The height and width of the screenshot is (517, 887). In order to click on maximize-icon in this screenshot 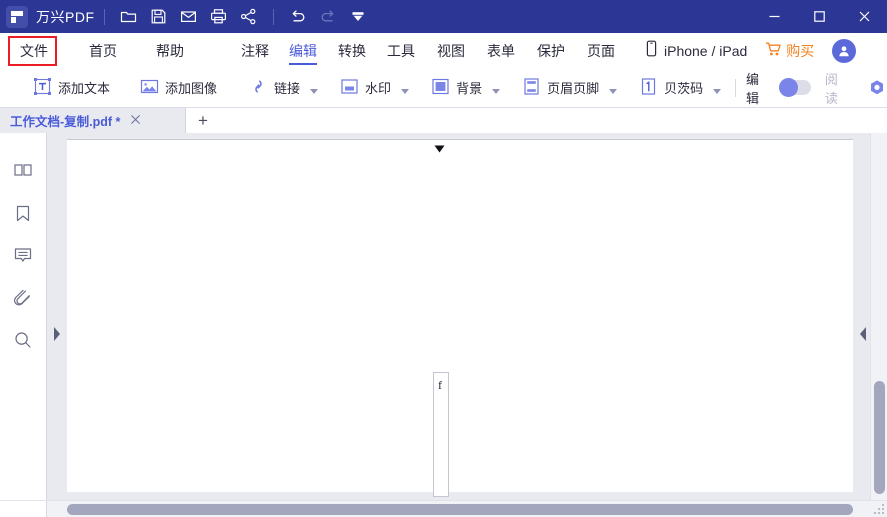, I will do `click(819, 16)`.